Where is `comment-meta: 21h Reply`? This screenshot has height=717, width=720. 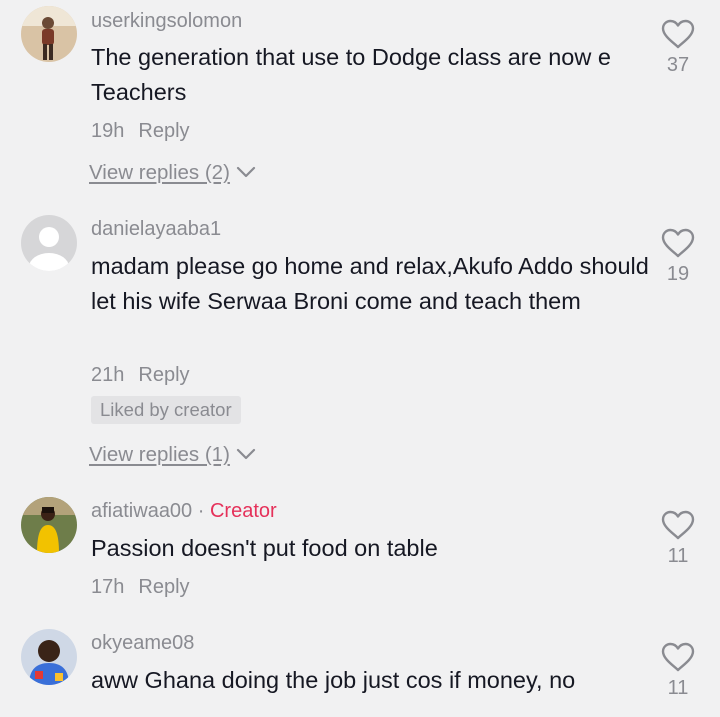 comment-meta: 21h Reply is located at coordinates (140, 375).